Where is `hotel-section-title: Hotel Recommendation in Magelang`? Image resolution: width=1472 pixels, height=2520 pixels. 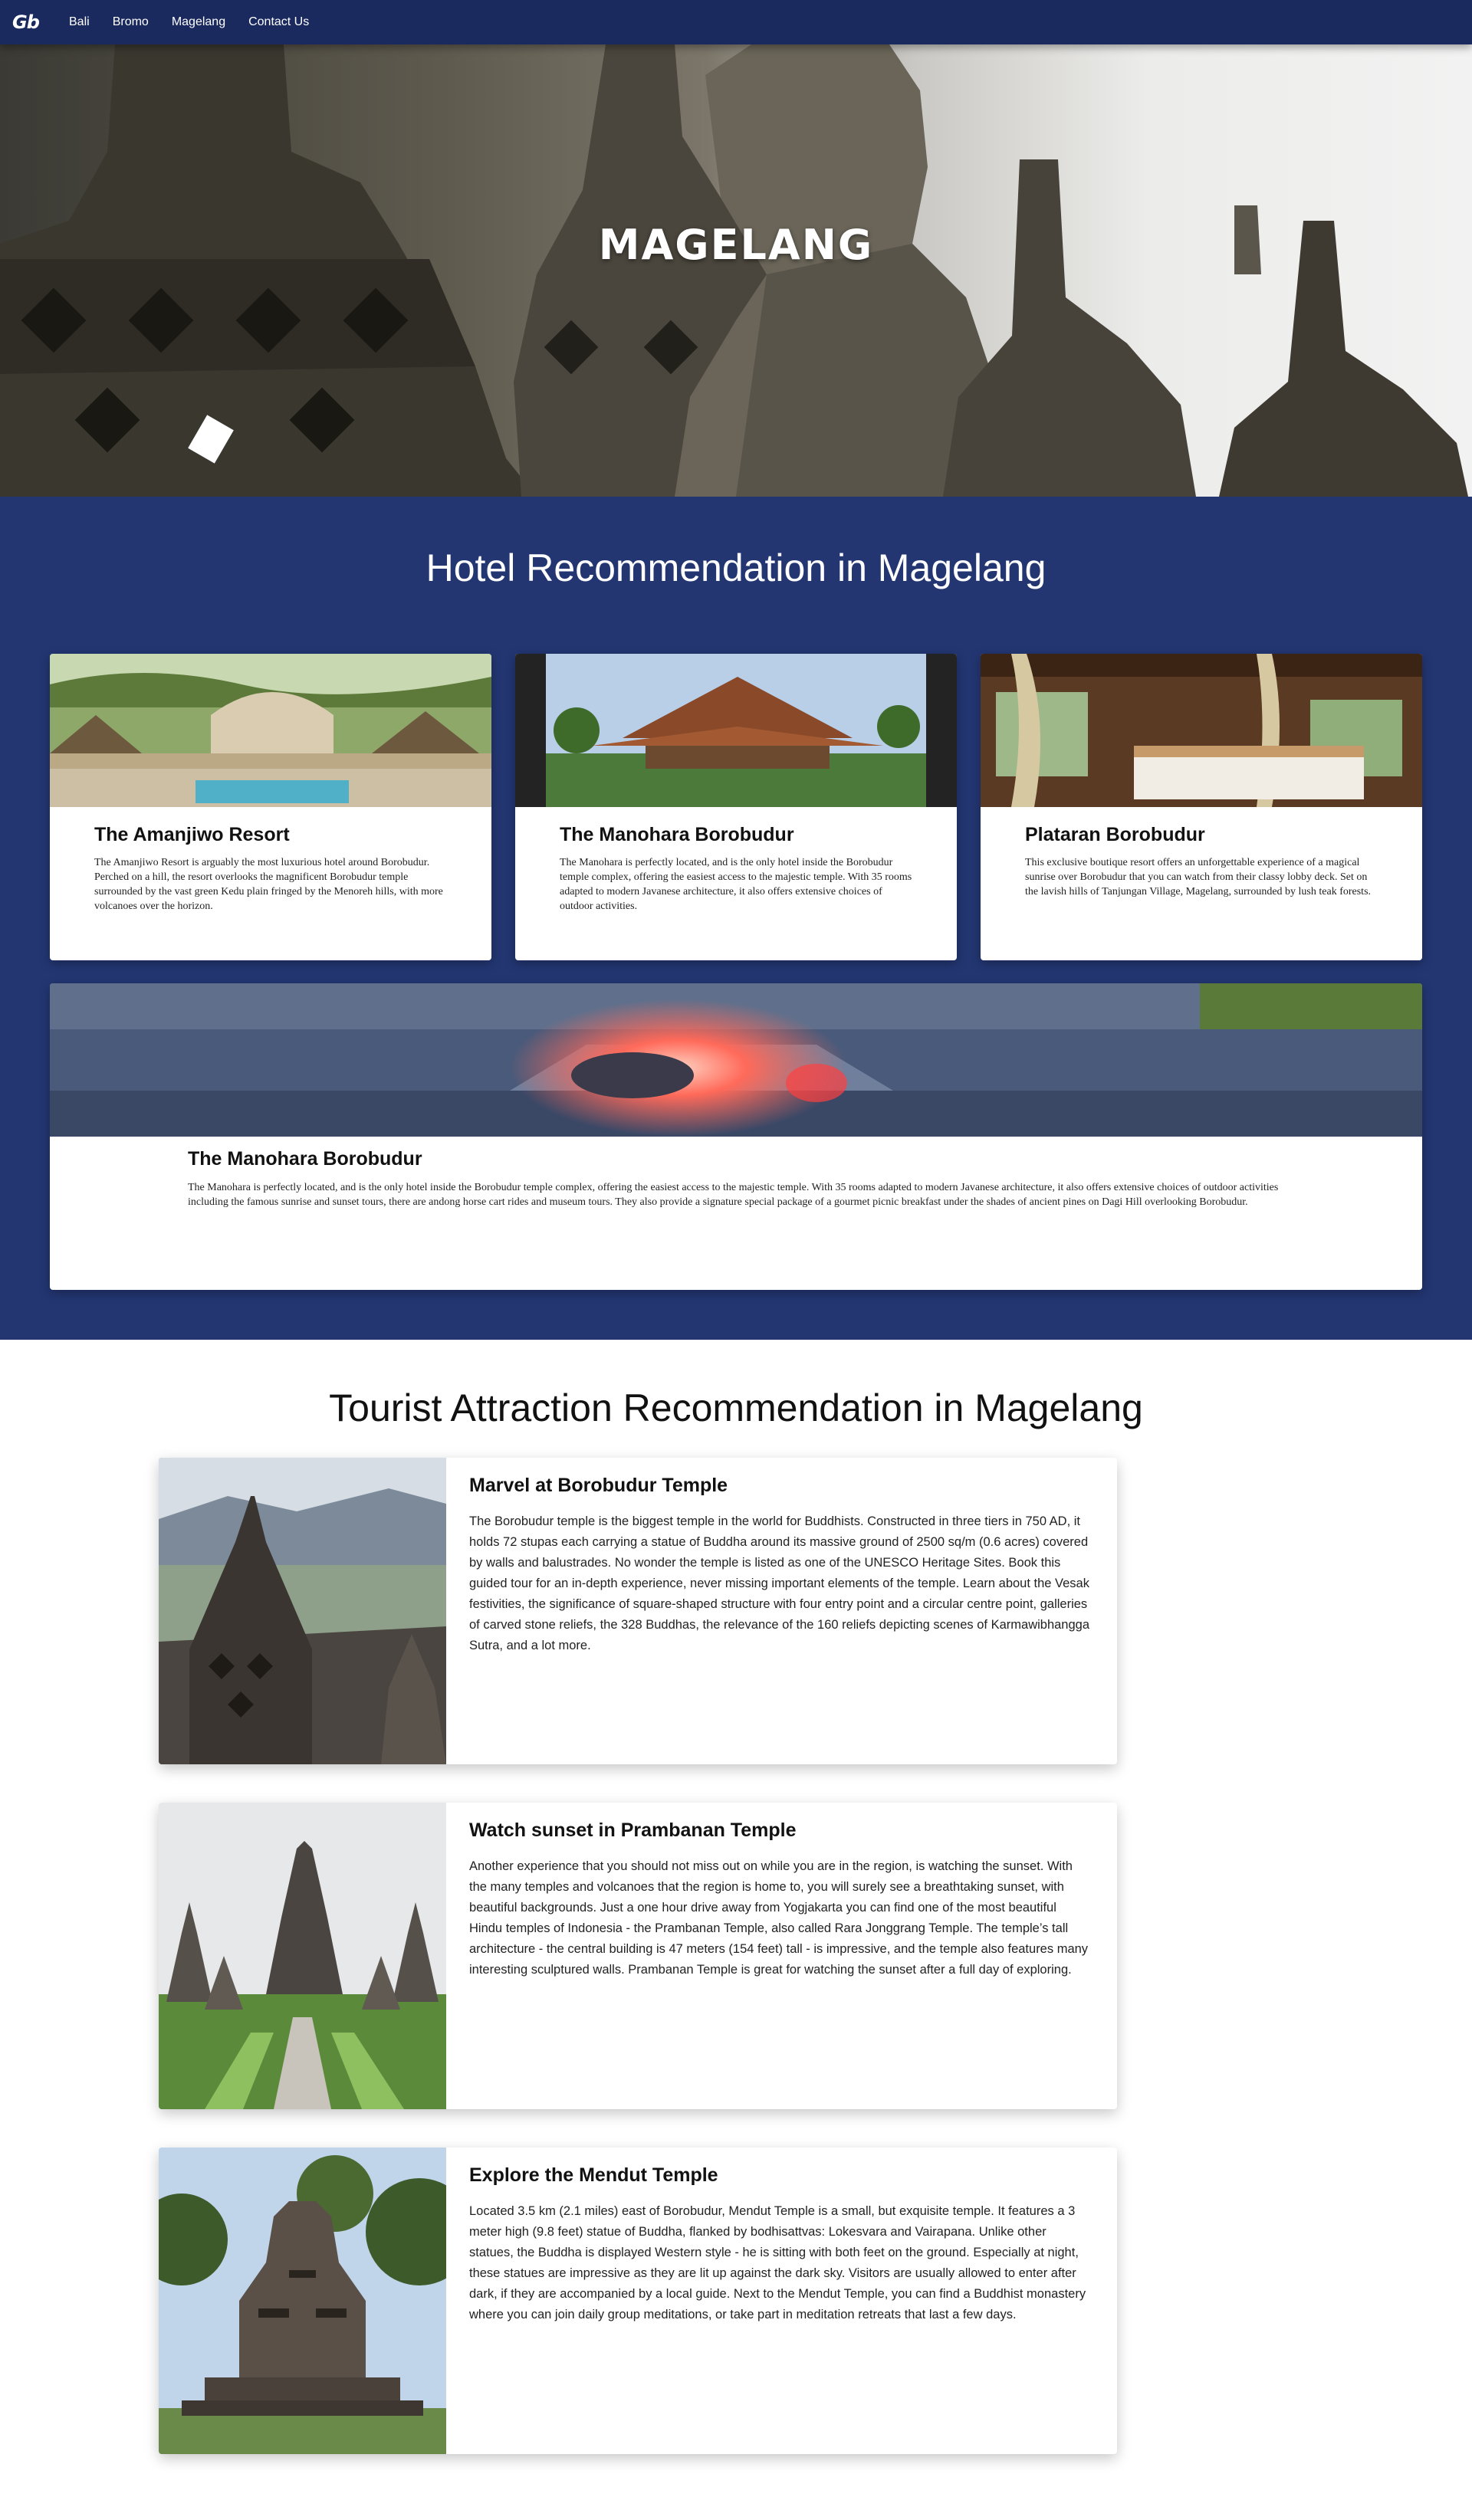
hotel-section-title: Hotel Recommendation in Magelang is located at coordinates (736, 567).